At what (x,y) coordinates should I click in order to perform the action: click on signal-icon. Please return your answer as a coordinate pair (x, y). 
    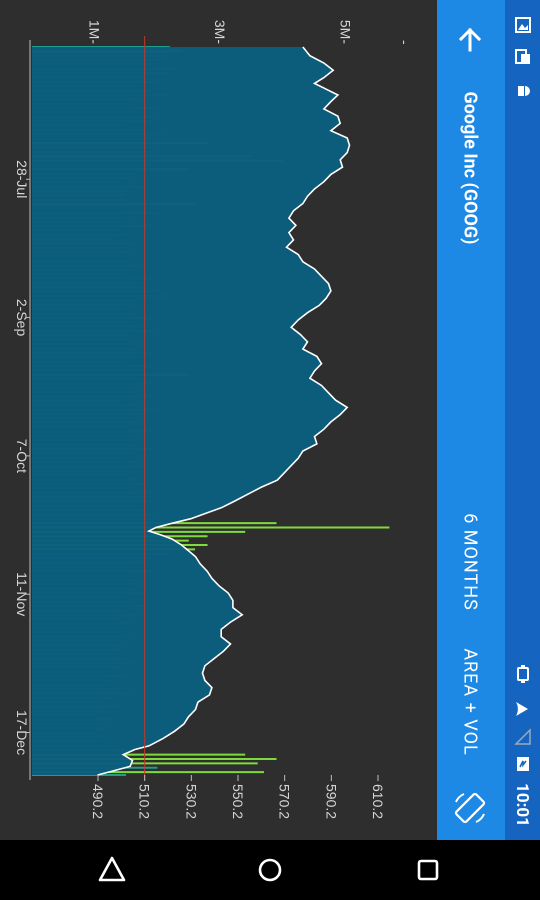
    Looking at the image, I should click on (522, 736).